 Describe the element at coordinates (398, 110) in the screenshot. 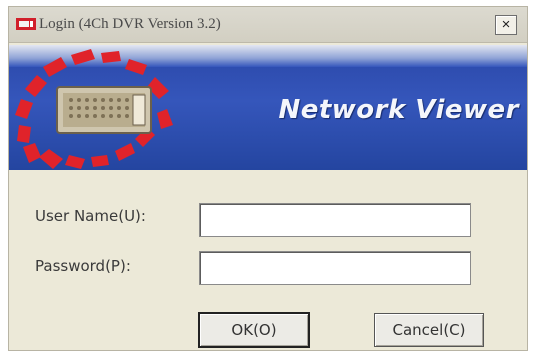

I see `banner-title: Network Viewer` at that location.